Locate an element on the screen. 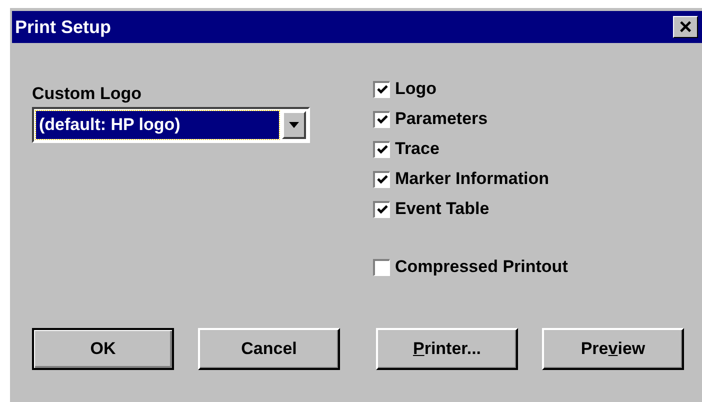 The image size is (702, 402). logo-dropdown: (default: HP logo) is located at coordinates (171, 125).